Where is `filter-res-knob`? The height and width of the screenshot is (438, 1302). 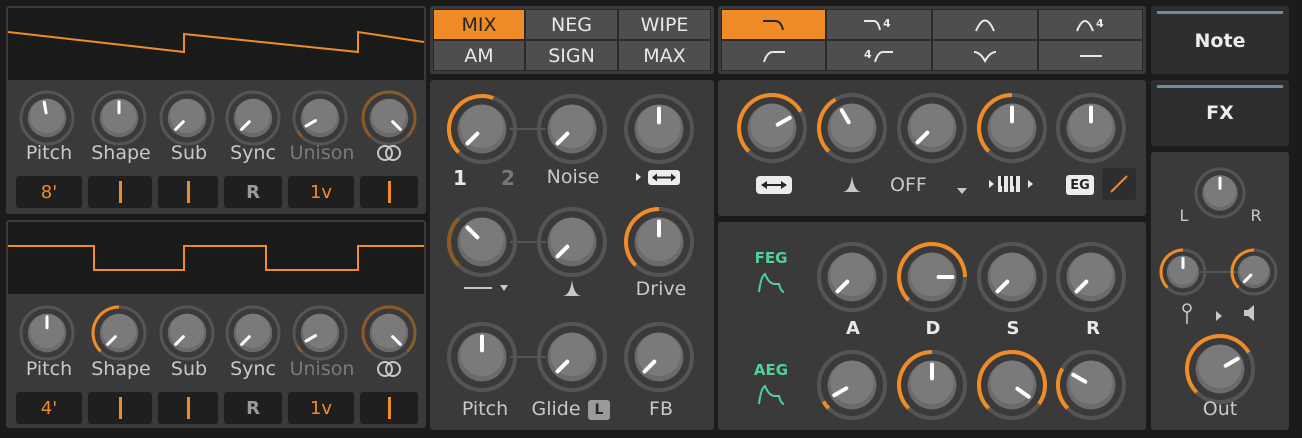
filter-res-knob is located at coordinates (852, 128).